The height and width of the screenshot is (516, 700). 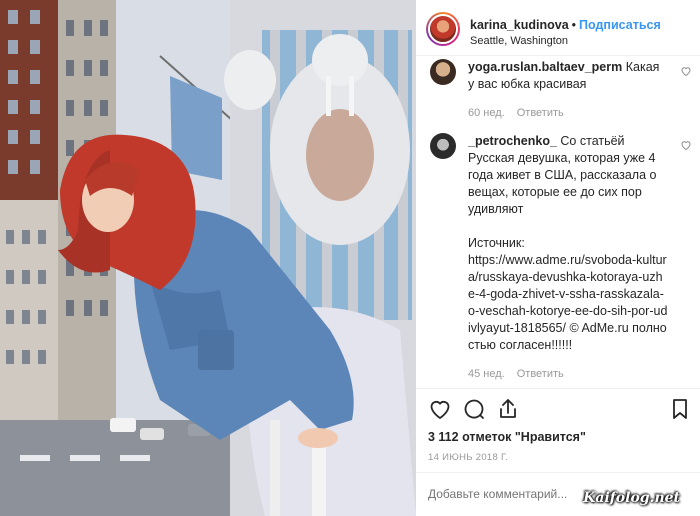 What do you see at coordinates (558, 388) in the screenshot?
I see `actions-divider` at bounding box center [558, 388].